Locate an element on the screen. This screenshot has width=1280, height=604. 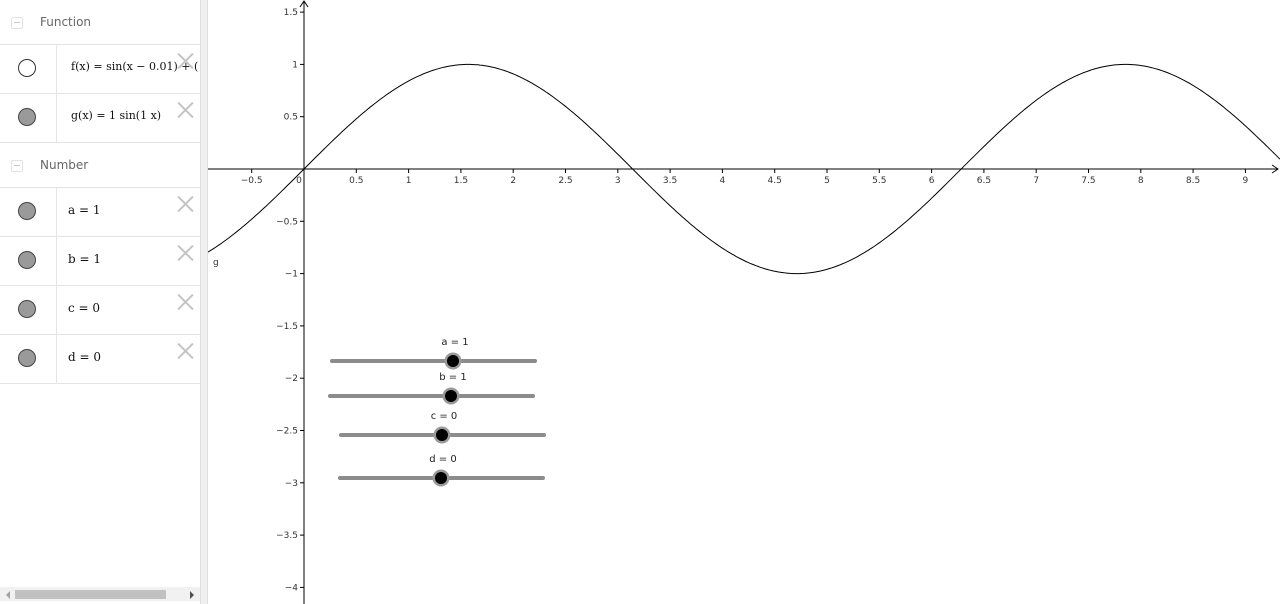
slider-label-d: d = 0 is located at coordinates (442, 459).